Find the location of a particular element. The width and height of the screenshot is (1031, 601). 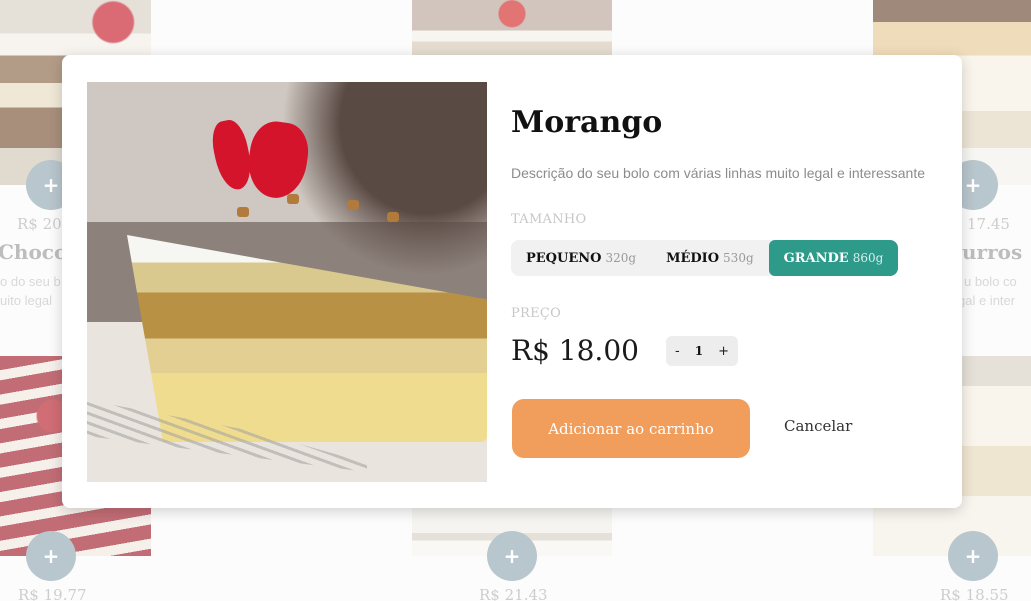

size-selector: PEQUENO 320g MÉDIO 530g GRANDE 860g is located at coordinates (705, 258).